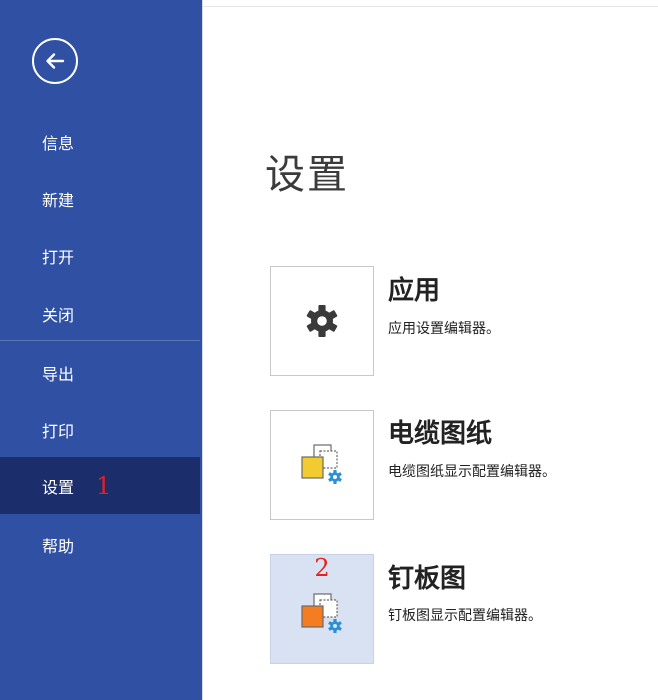  I want to click on app-settings-description: 应用设置编辑器。, so click(444, 329).